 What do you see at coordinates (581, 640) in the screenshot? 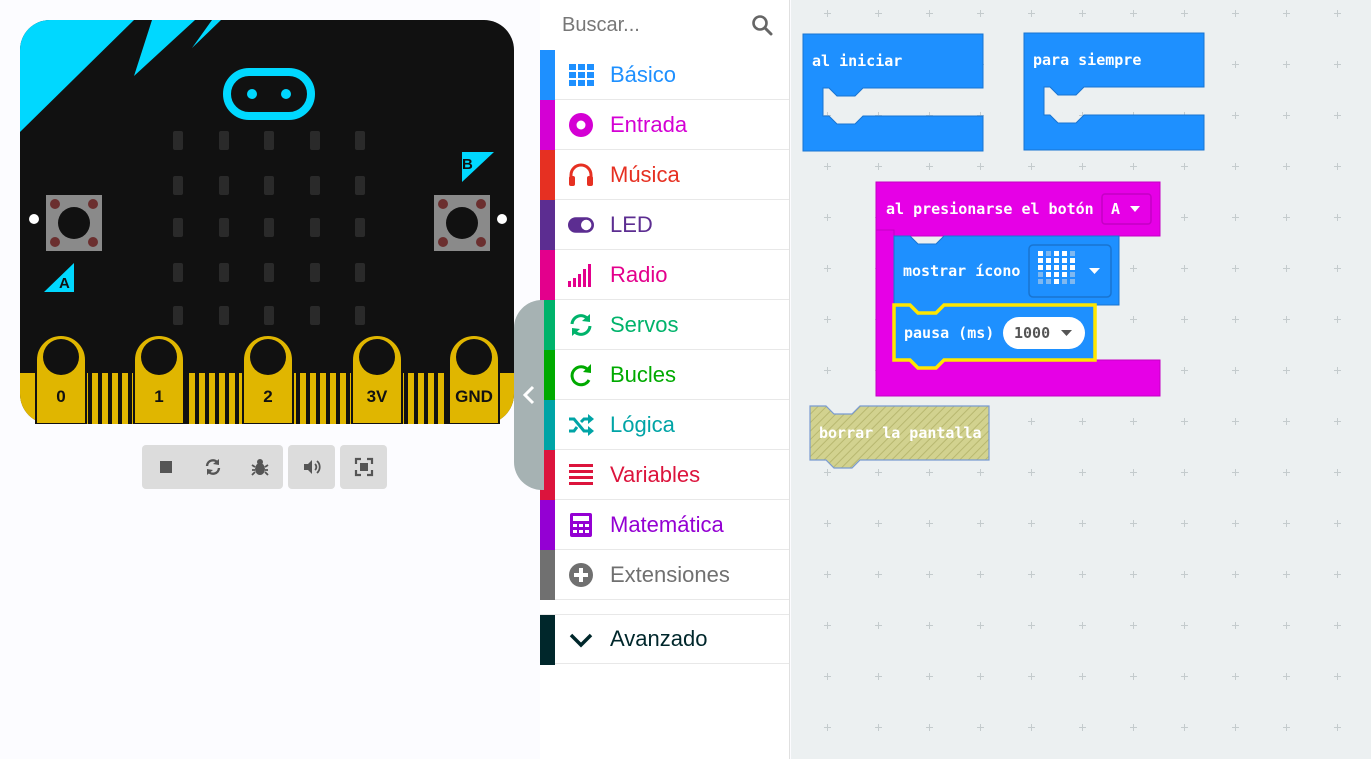
I see `chevron-down-icon` at bounding box center [581, 640].